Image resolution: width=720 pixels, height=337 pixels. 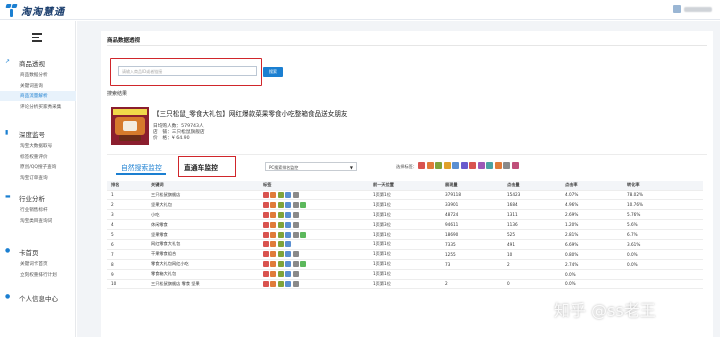 What do you see at coordinates (141, 174) in the screenshot?
I see `tab-underline` at bounding box center [141, 174].